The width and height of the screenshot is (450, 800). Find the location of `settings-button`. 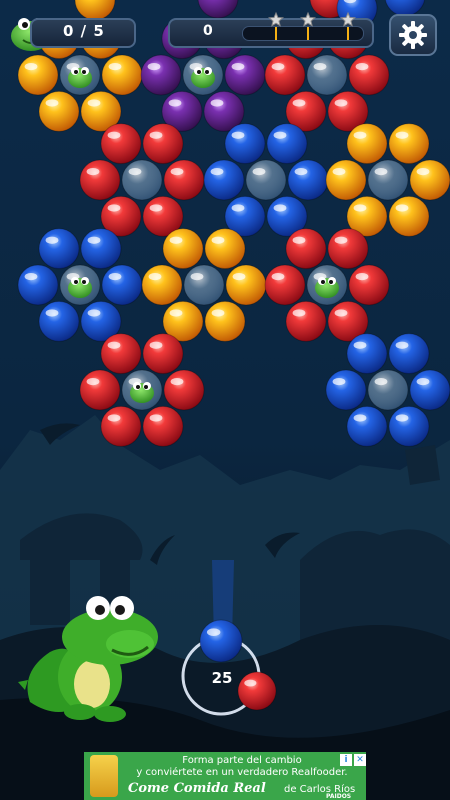

settings-button is located at coordinates (413, 35).